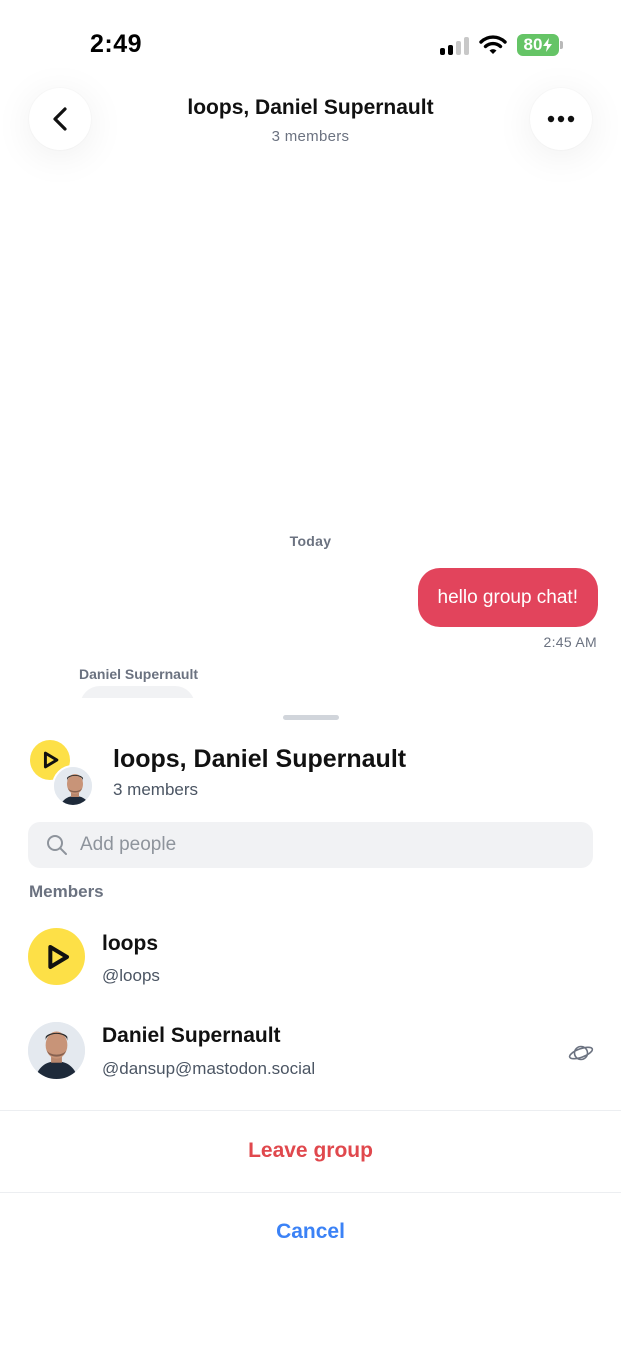 This screenshot has width=621, height=1350. What do you see at coordinates (209, 1068) in the screenshot?
I see `member-handle: @dansup@mastodon.social` at bounding box center [209, 1068].